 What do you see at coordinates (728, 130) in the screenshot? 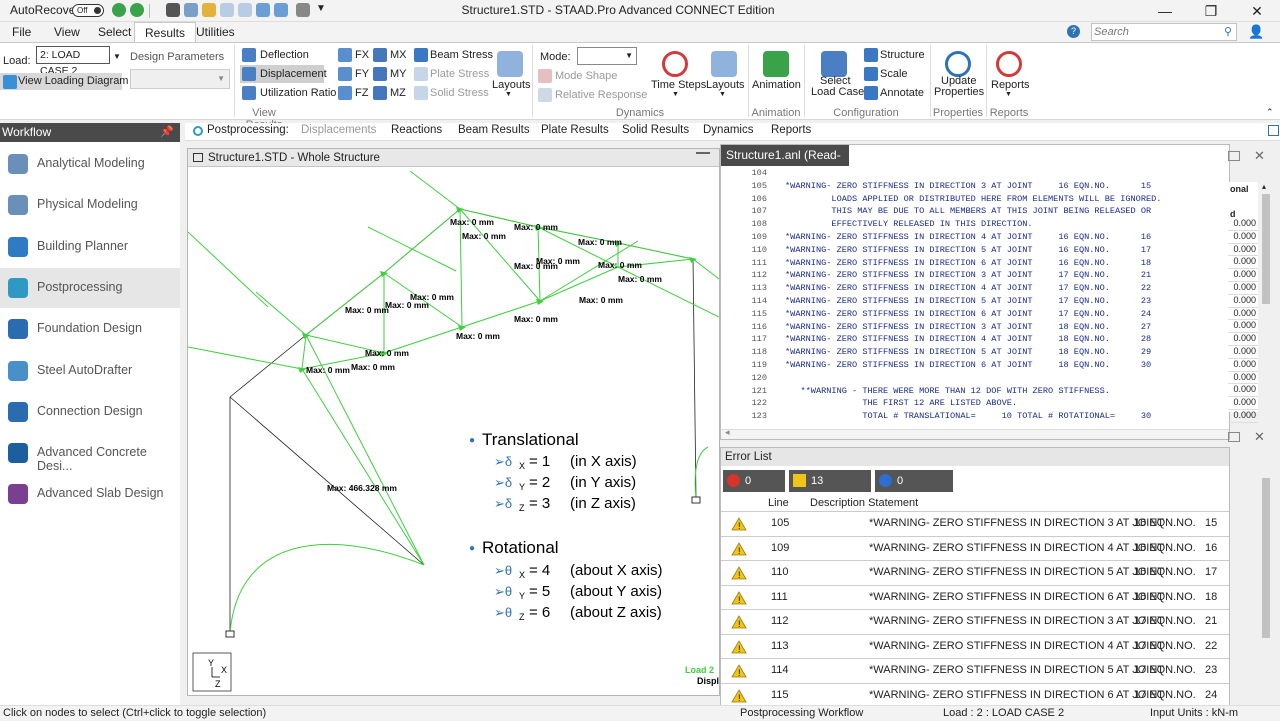
I see `tab-dynamics: Dynamics` at bounding box center [728, 130].